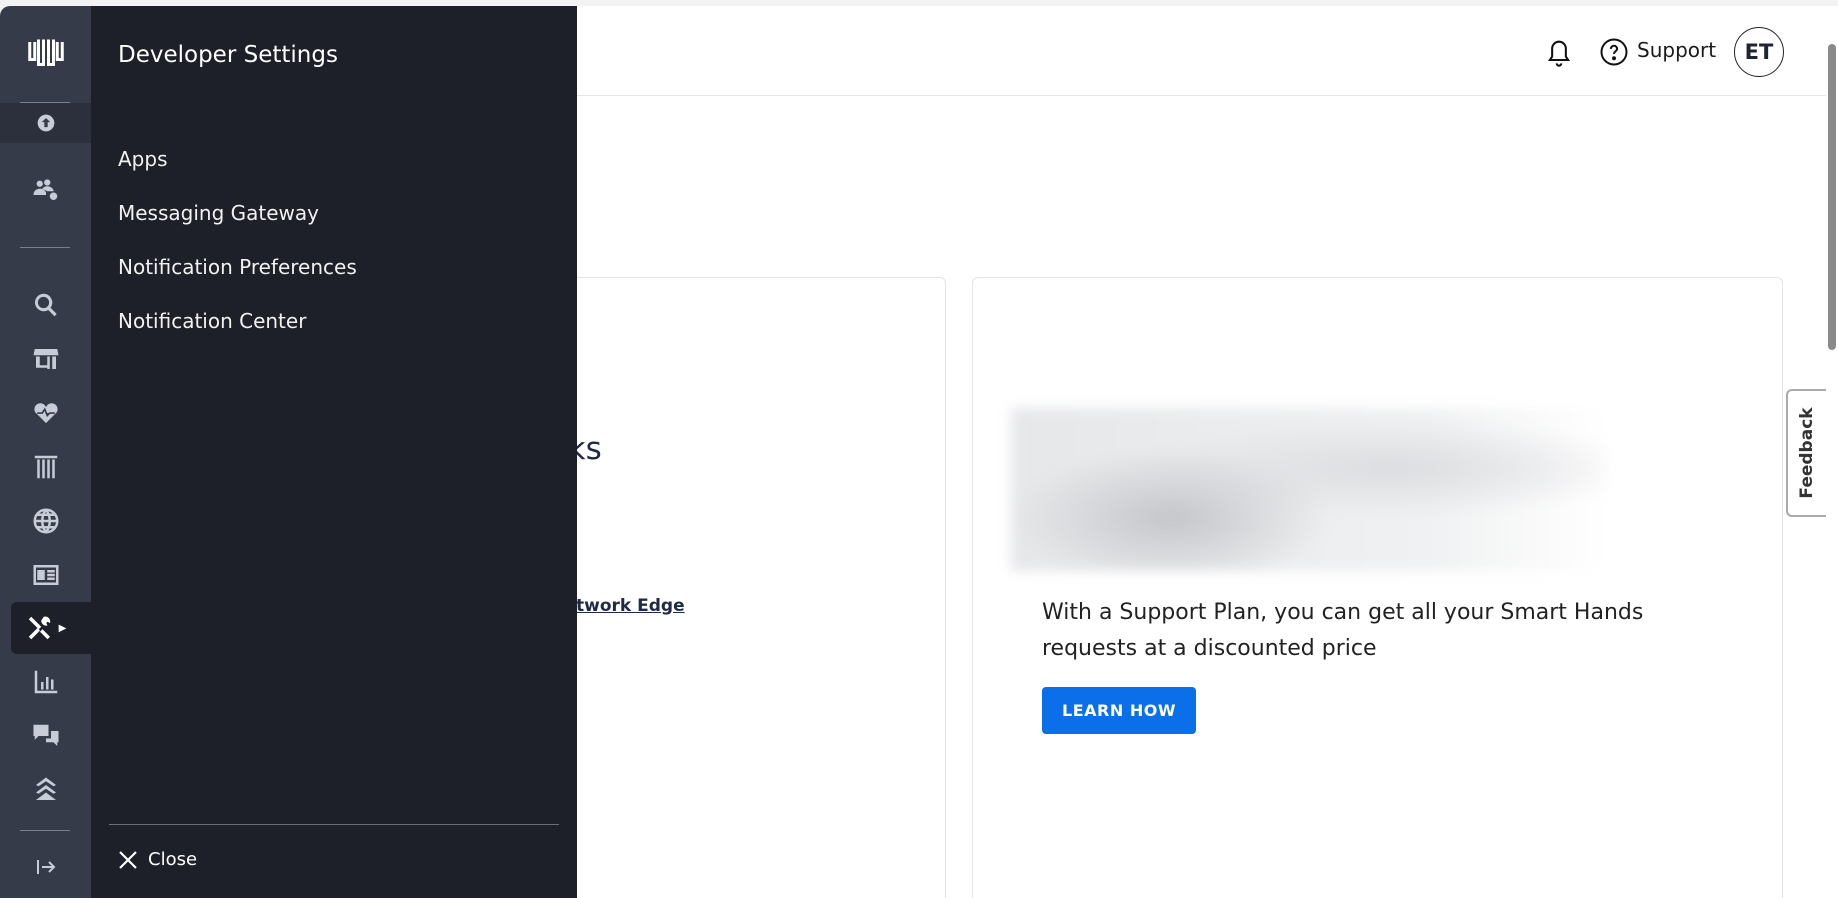 This screenshot has height=898, width=1838. What do you see at coordinates (143, 159) in the screenshot?
I see `menu-item-apps: Apps` at bounding box center [143, 159].